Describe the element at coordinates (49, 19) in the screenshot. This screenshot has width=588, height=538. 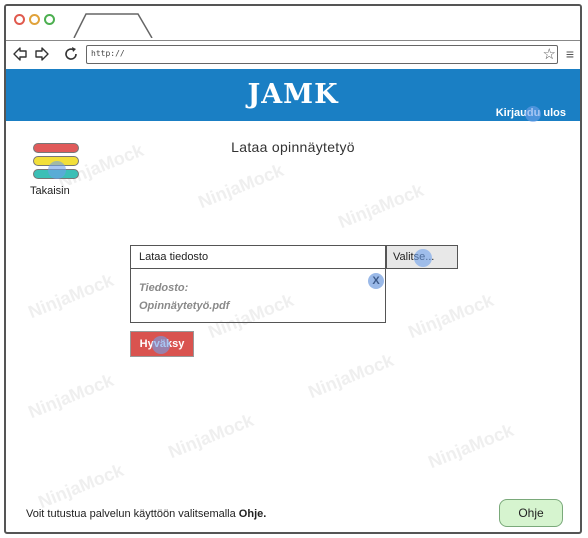
I see `maximize-window-button` at that location.